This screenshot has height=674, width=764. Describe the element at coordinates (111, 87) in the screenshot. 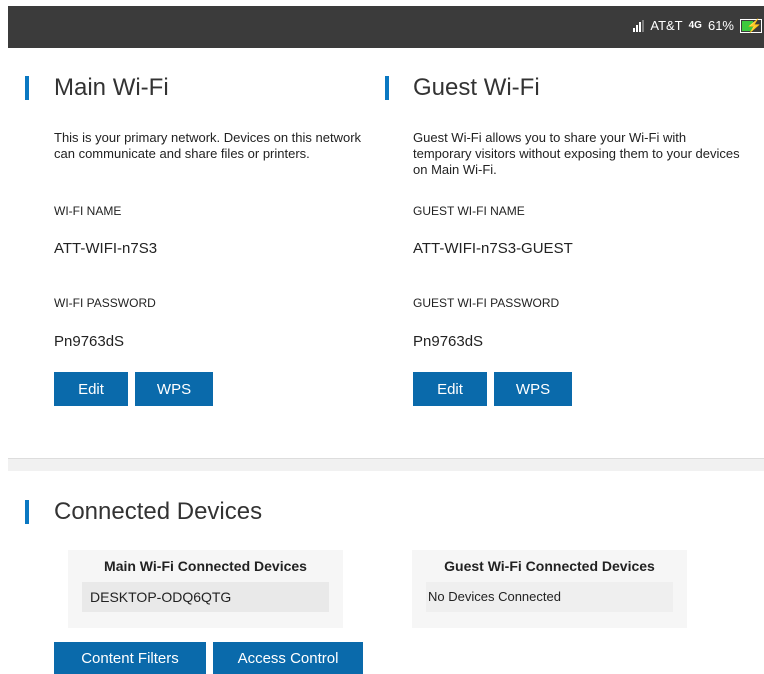

I see `main-wifi-title: Main Wi-Fi` at that location.